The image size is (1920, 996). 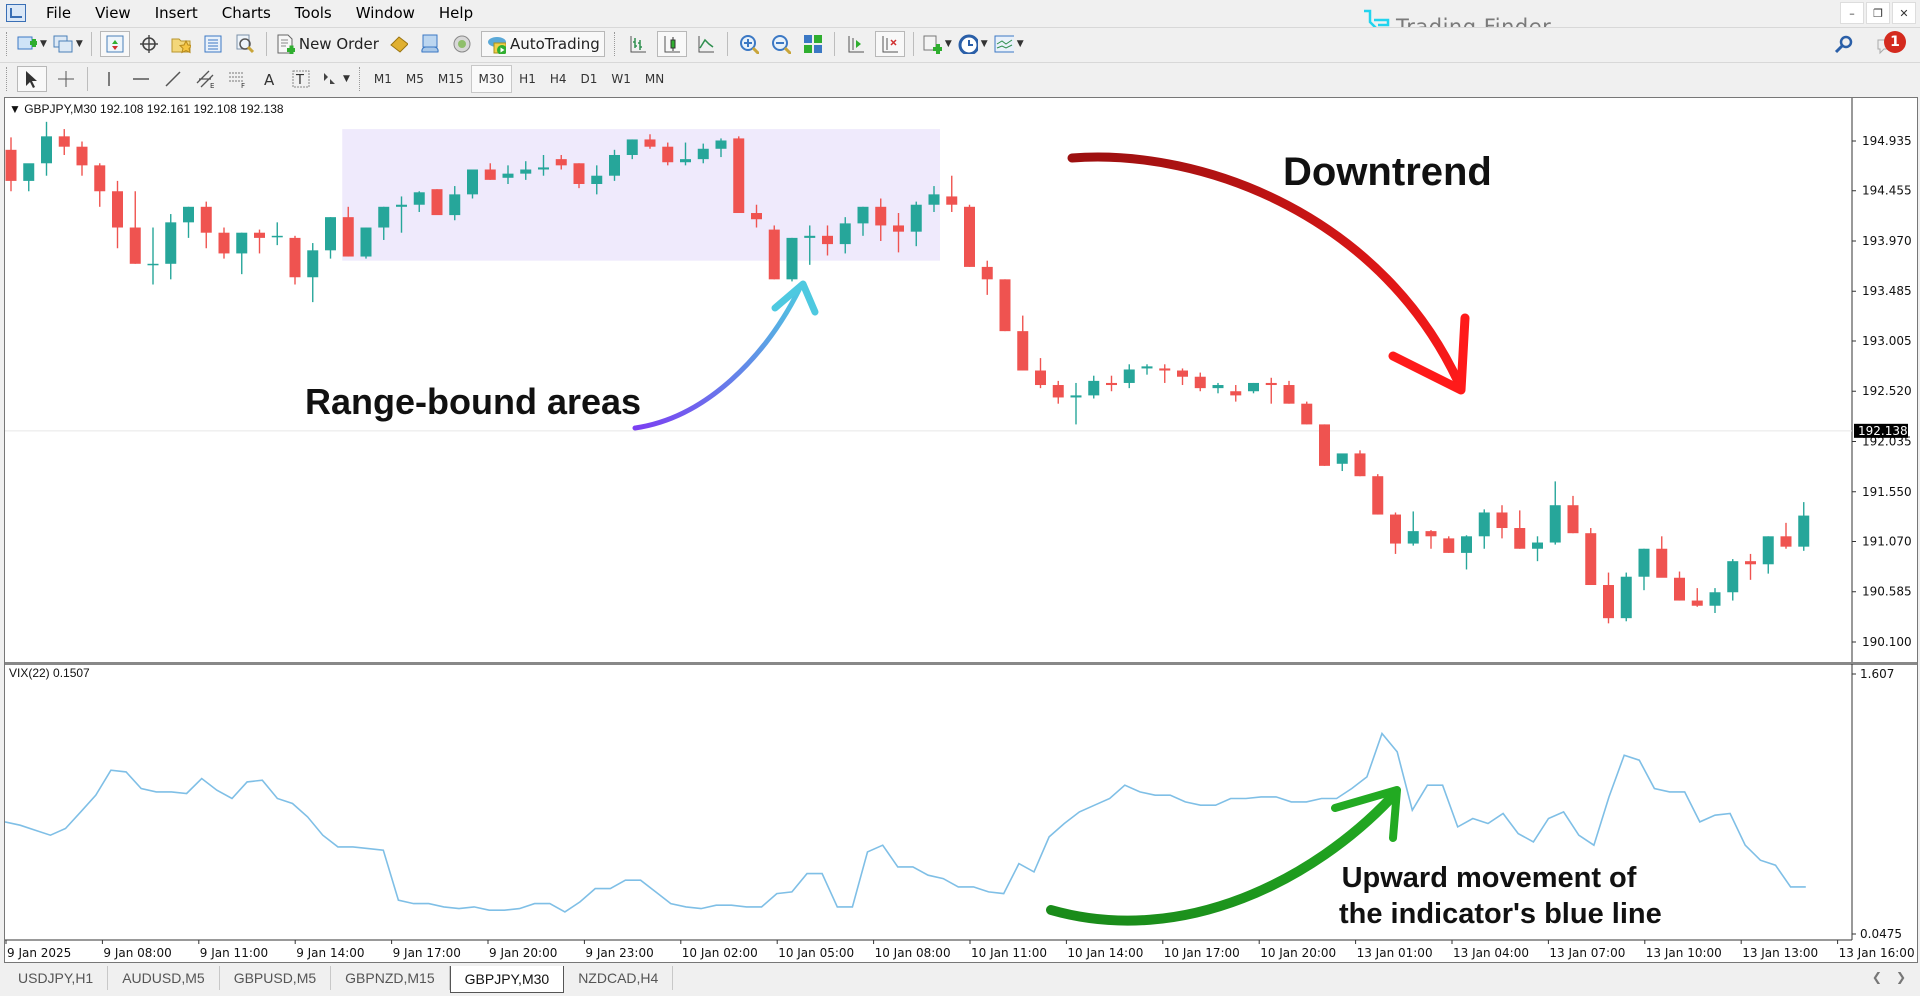 I want to click on tab-audusd-m5: AUDUSD,M5, so click(x=164, y=978).